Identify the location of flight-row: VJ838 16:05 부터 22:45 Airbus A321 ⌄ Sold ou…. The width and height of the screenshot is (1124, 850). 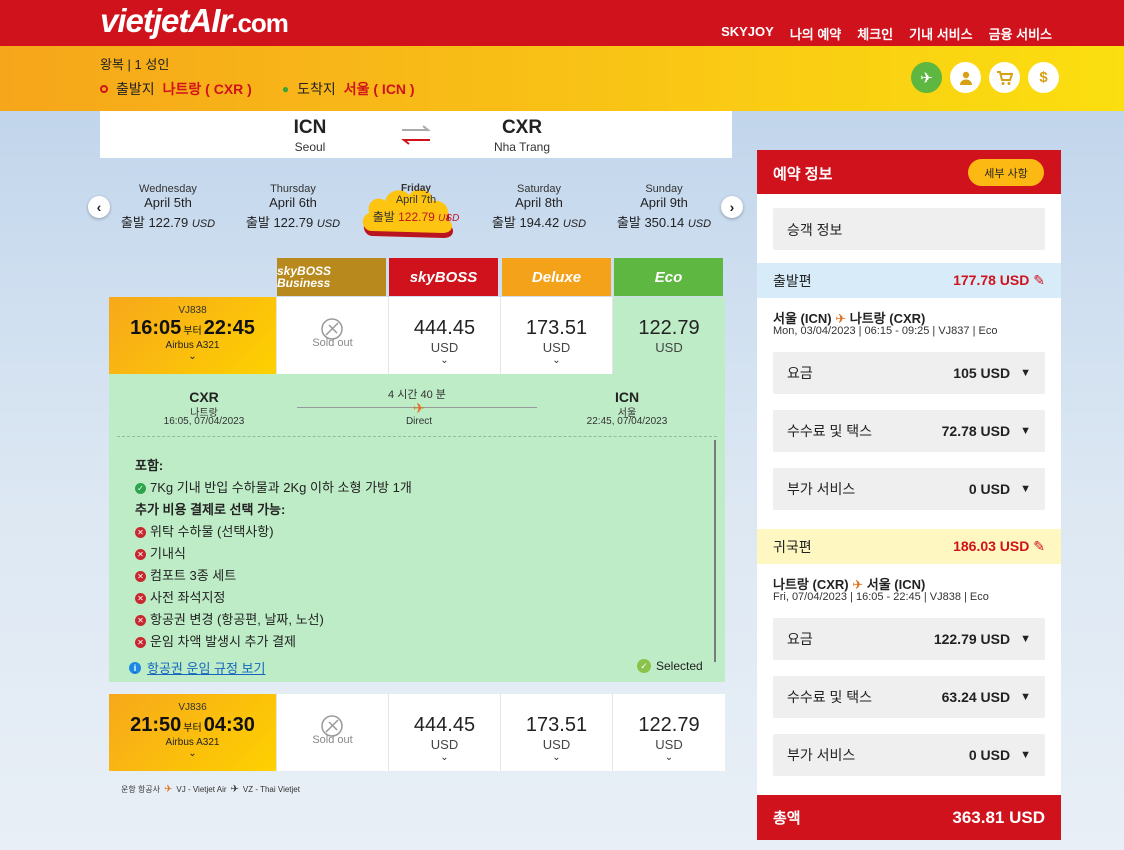
(417, 335).